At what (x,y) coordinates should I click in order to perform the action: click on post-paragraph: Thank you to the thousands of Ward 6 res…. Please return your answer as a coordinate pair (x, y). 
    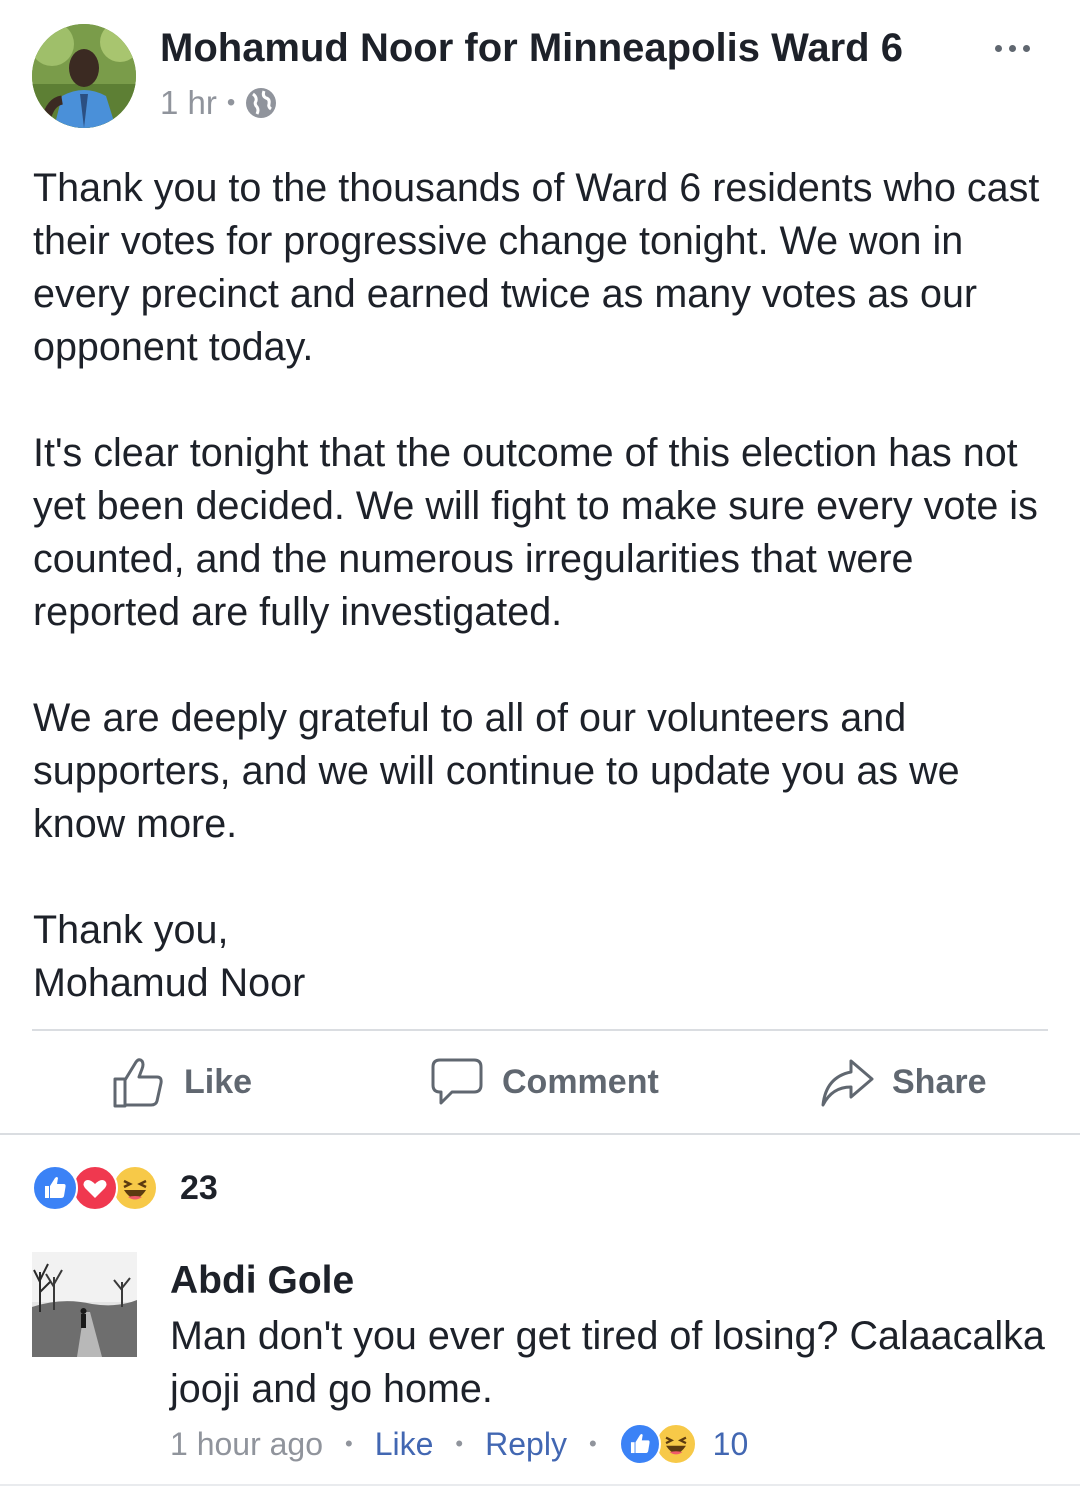
    Looking at the image, I should click on (536, 267).